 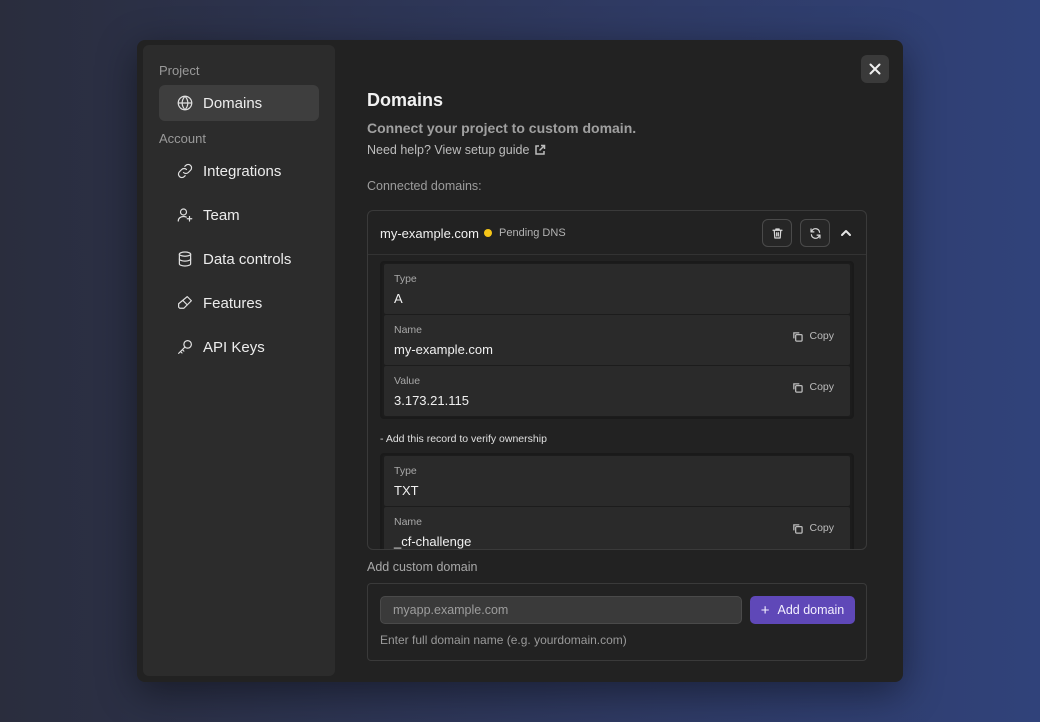 I want to click on record-row-name: Name my-example.com Copy, so click(x=617, y=340).